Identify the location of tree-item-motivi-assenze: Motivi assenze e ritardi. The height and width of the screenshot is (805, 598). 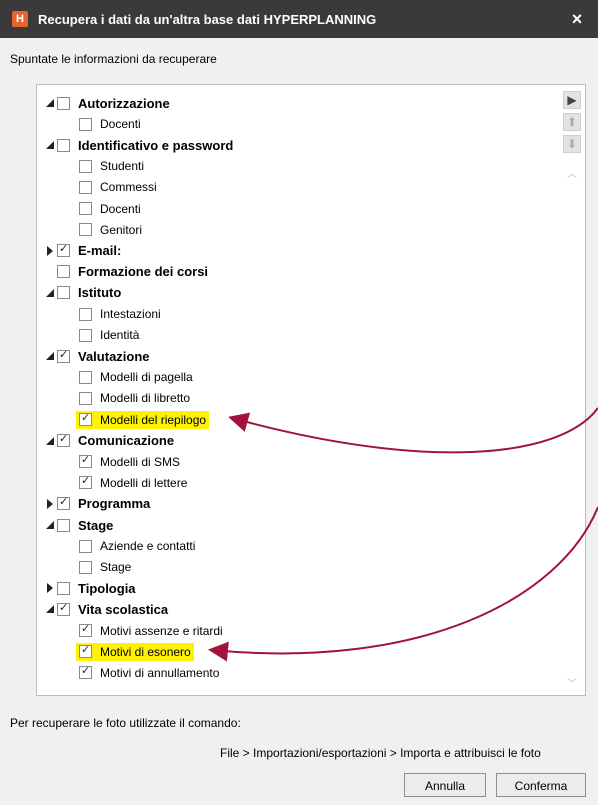
(151, 631).